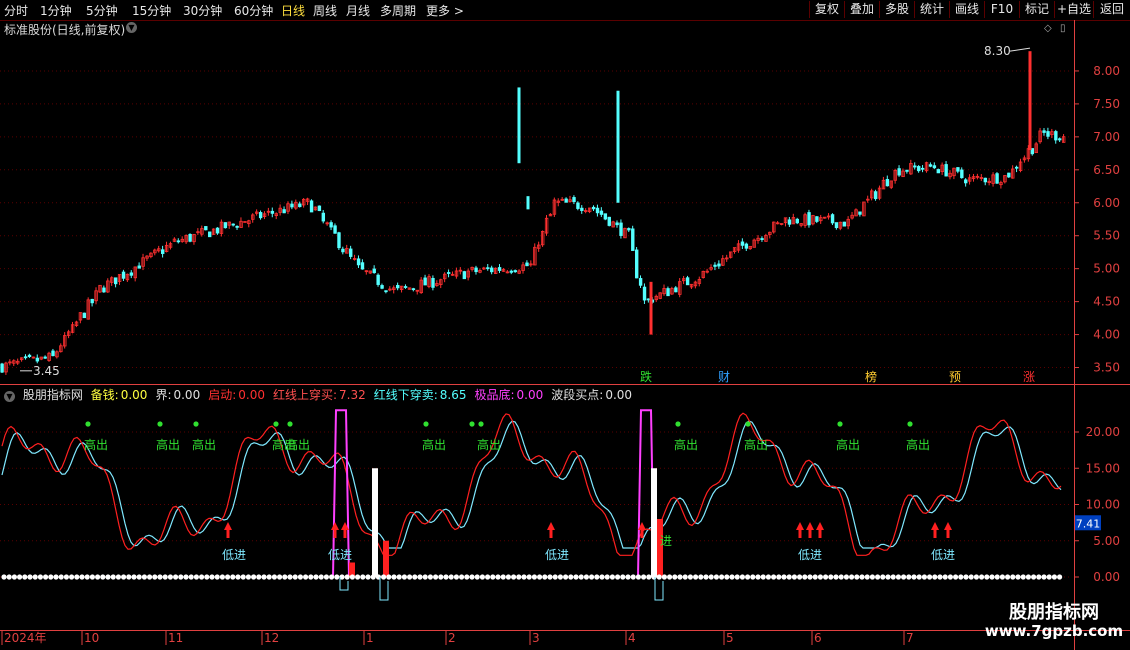 This screenshot has width=1130, height=650. Describe the element at coordinates (577, 395) in the screenshot. I see `indicator-value-label: 波段买点:` at that location.